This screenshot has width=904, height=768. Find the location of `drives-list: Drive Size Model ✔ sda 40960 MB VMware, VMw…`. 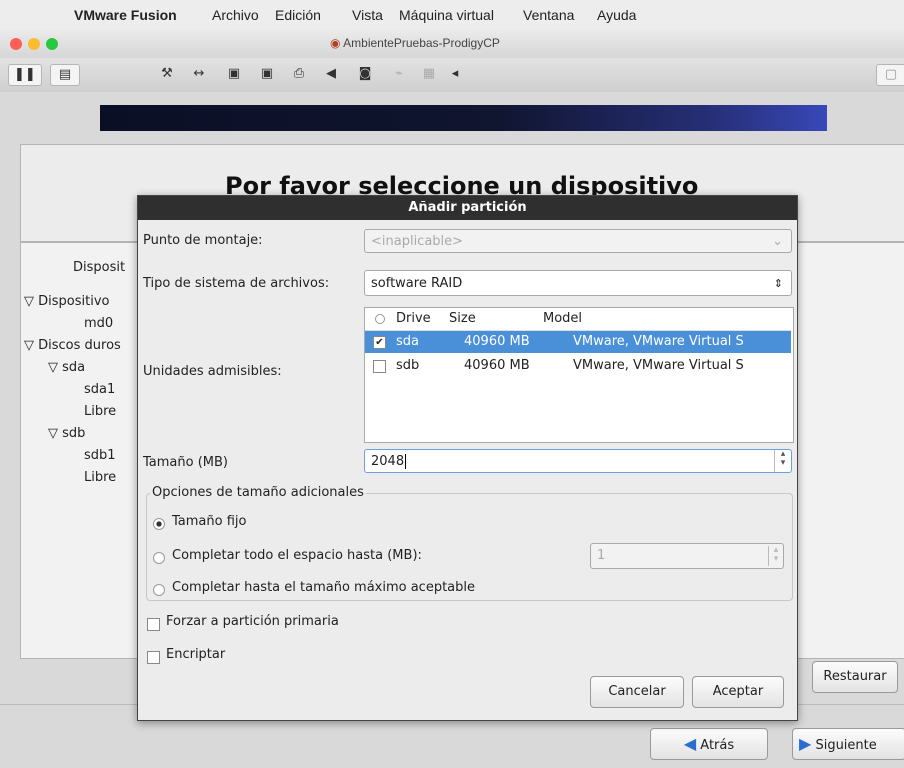

drives-list: Drive Size Model ✔ sda 40960 MB VMware, VMw… is located at coordinates (579, 375).